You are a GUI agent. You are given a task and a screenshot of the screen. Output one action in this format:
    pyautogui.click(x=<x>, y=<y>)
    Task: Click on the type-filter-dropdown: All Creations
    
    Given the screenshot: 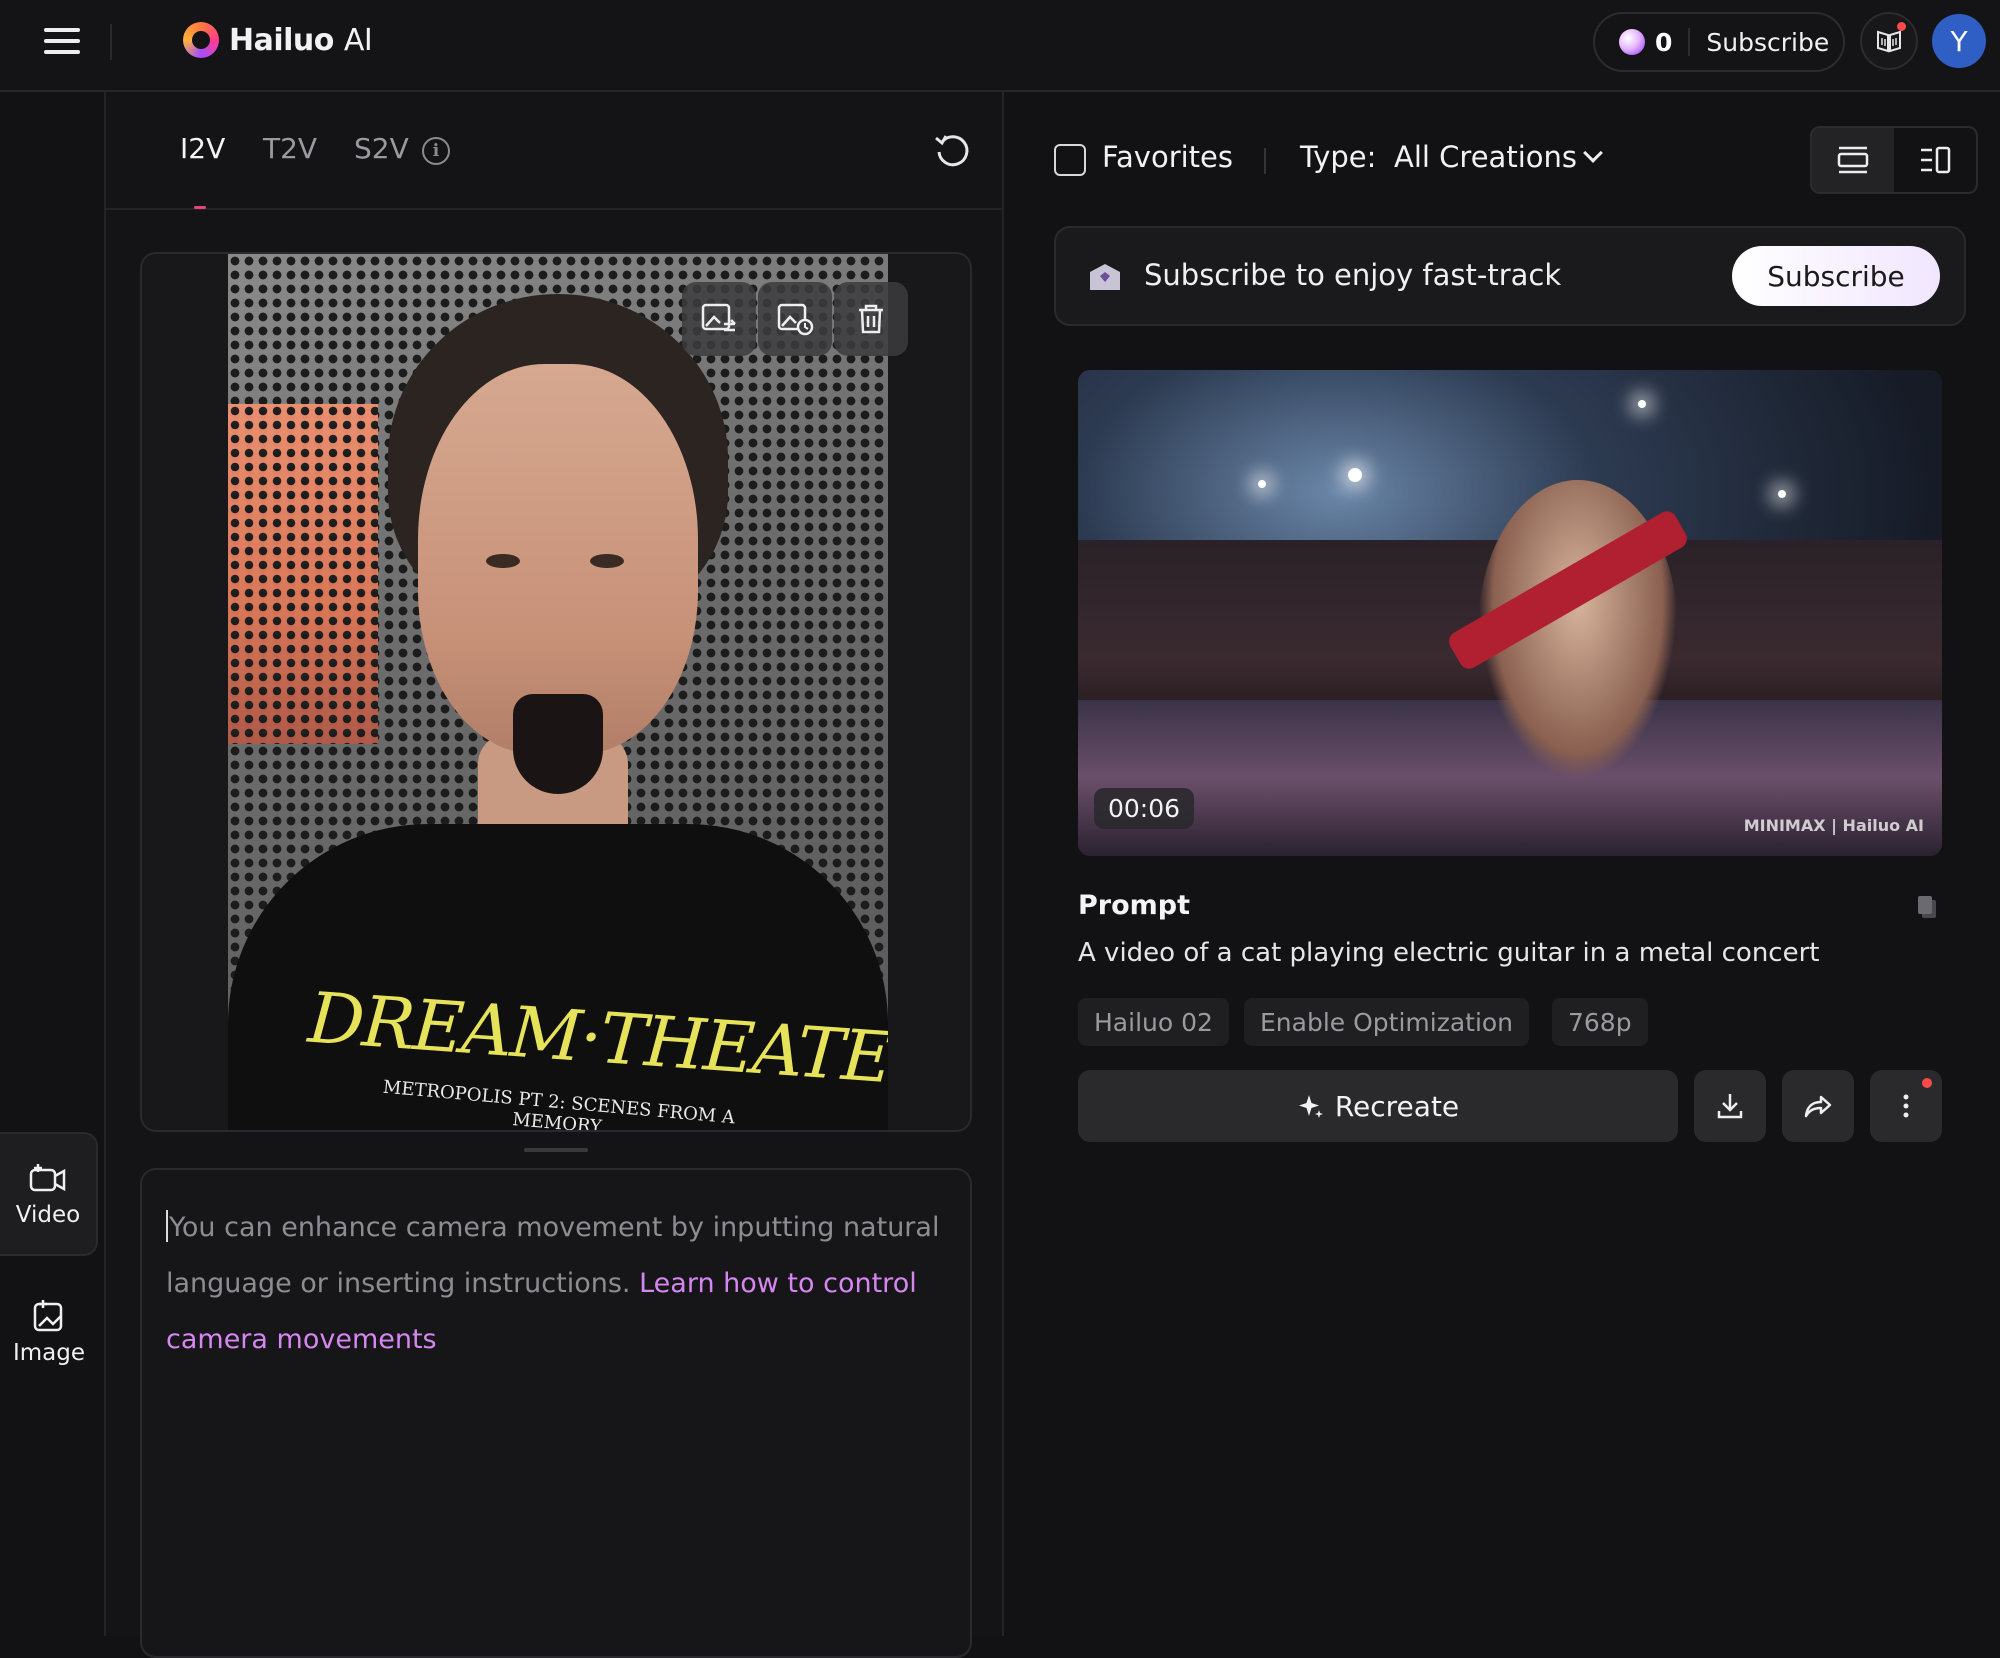 What is the action you would take?
    pyautogui.click(x=1485, y=157)
    